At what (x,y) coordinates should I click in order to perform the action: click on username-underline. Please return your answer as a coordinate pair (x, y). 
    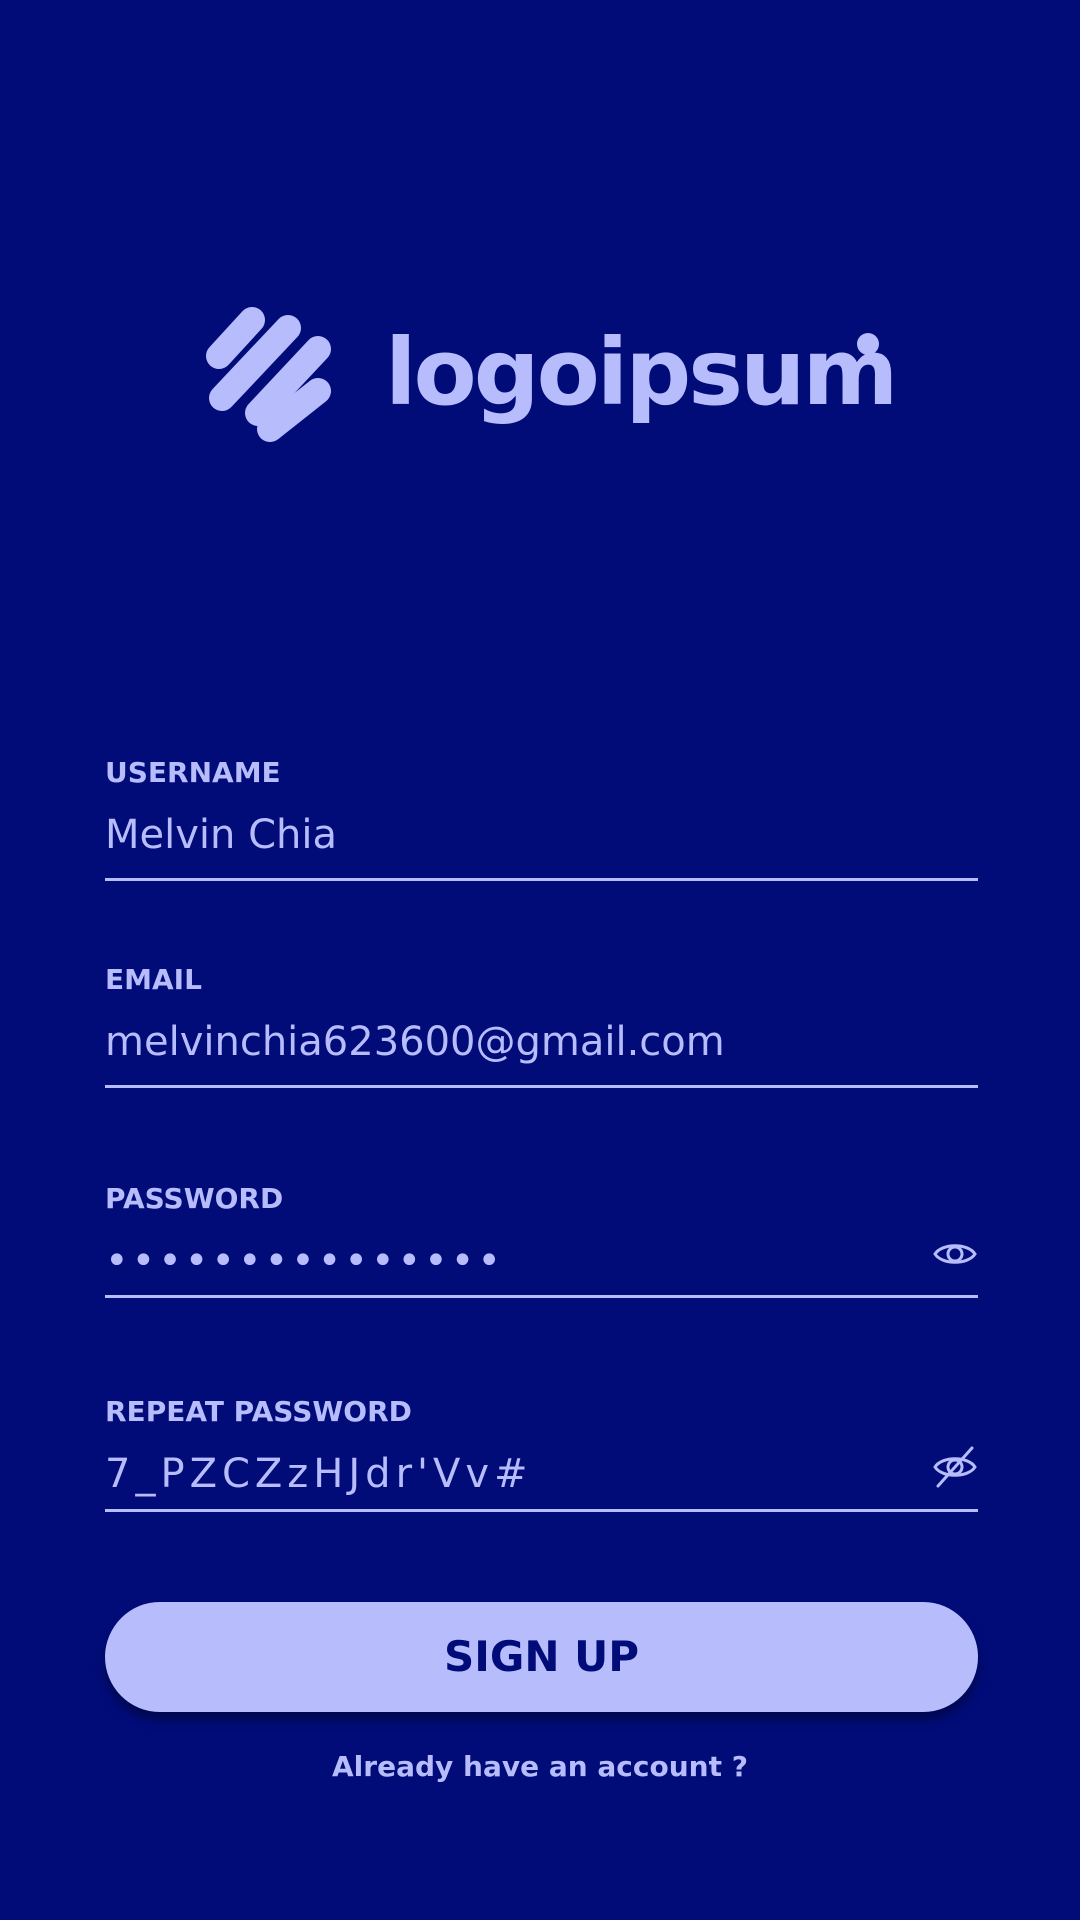
    Looking at the image, I should click on (541, 879).